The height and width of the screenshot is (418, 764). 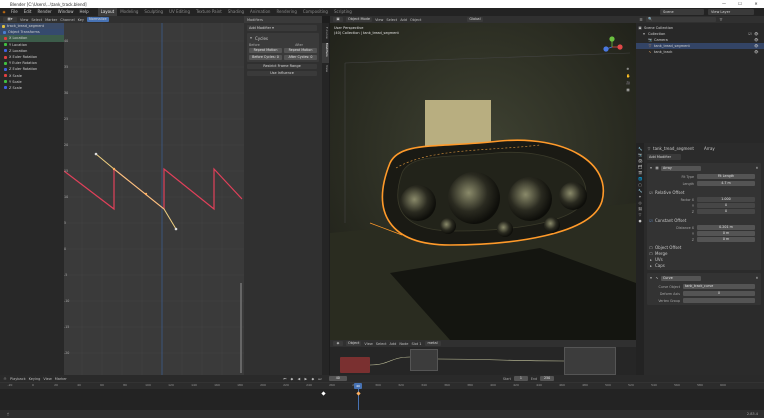 What do you see at coordinates (325, 53) in the screenshot?
I see `tab-modifiers: Modifiers` at bounding box center [325, 53].